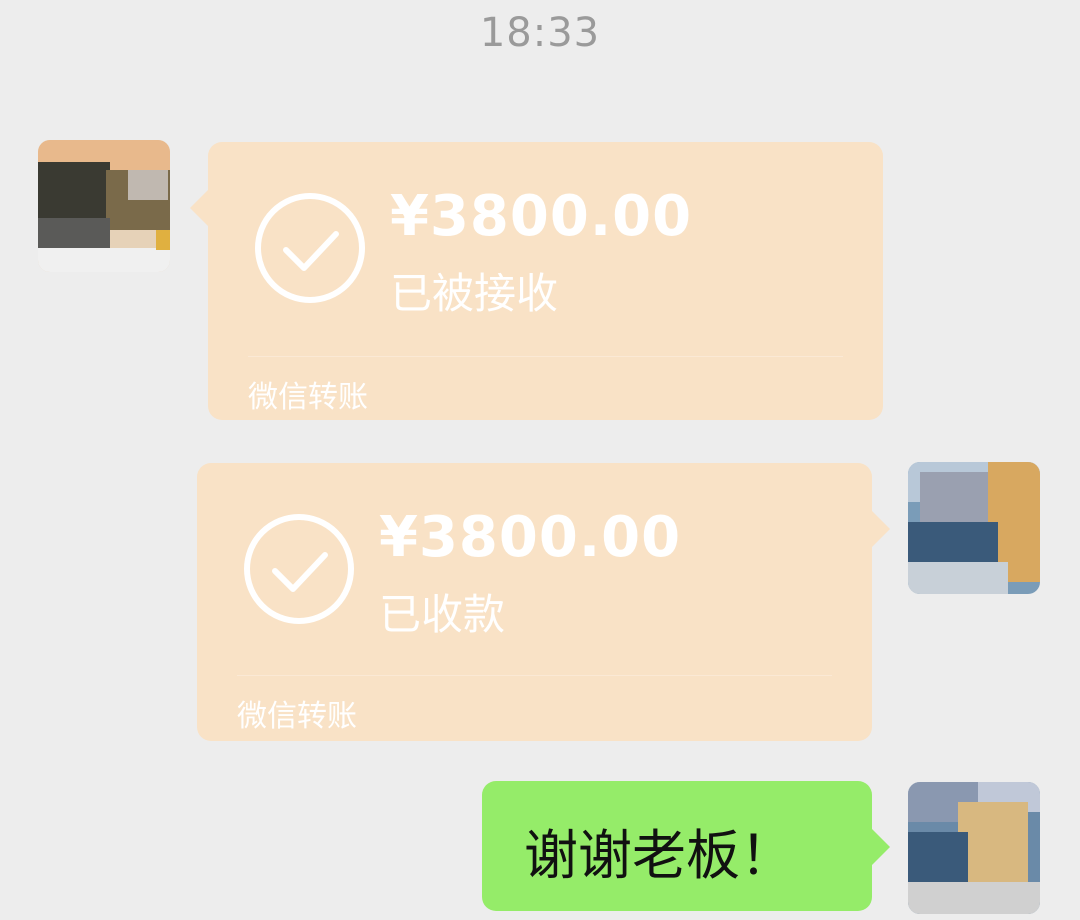  What do you see at coordinates (474, 293) in the screenshot?
I see `transfer-status: 已被接收` at bounding box center [474, 293].